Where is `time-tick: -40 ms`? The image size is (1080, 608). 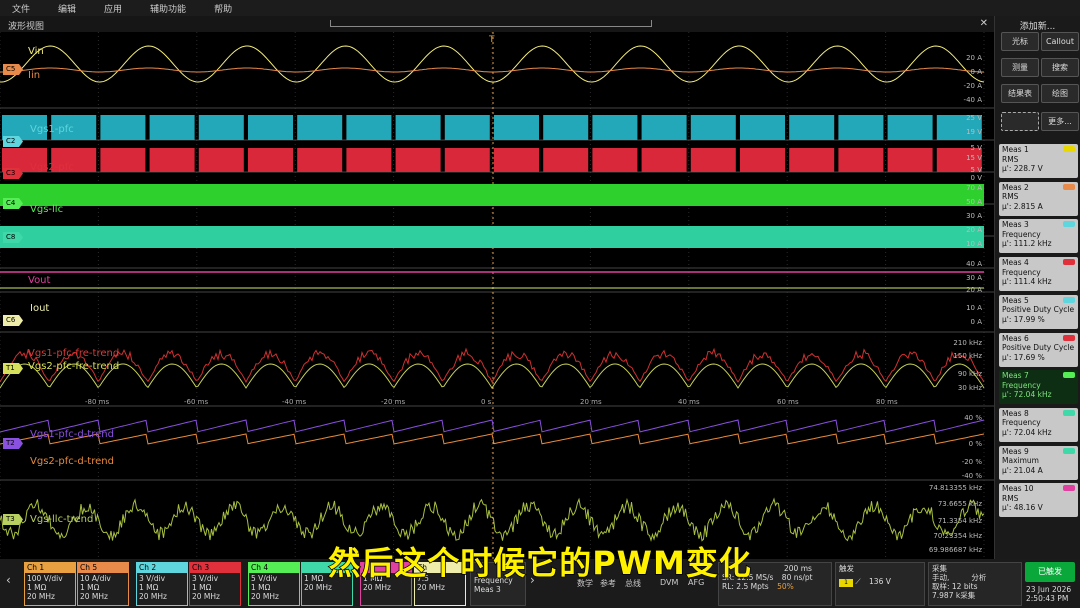 time-tick: -40 ms is located at coordinates (294, 402).